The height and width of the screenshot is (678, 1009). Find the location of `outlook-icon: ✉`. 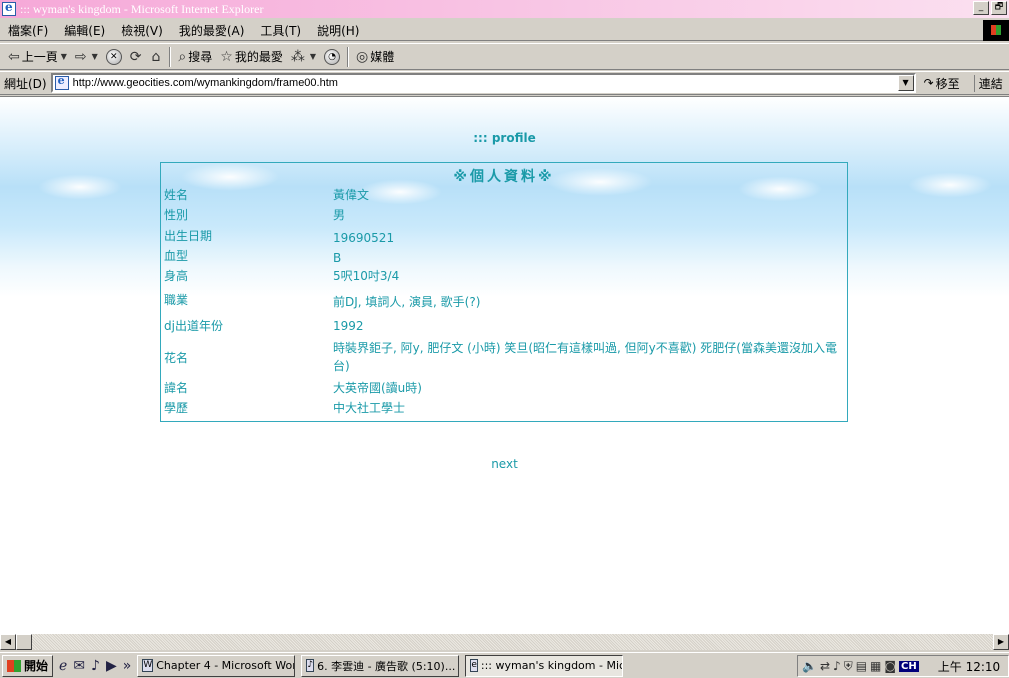

outlook-icon: ✉ is located at coordinates (79, 666).